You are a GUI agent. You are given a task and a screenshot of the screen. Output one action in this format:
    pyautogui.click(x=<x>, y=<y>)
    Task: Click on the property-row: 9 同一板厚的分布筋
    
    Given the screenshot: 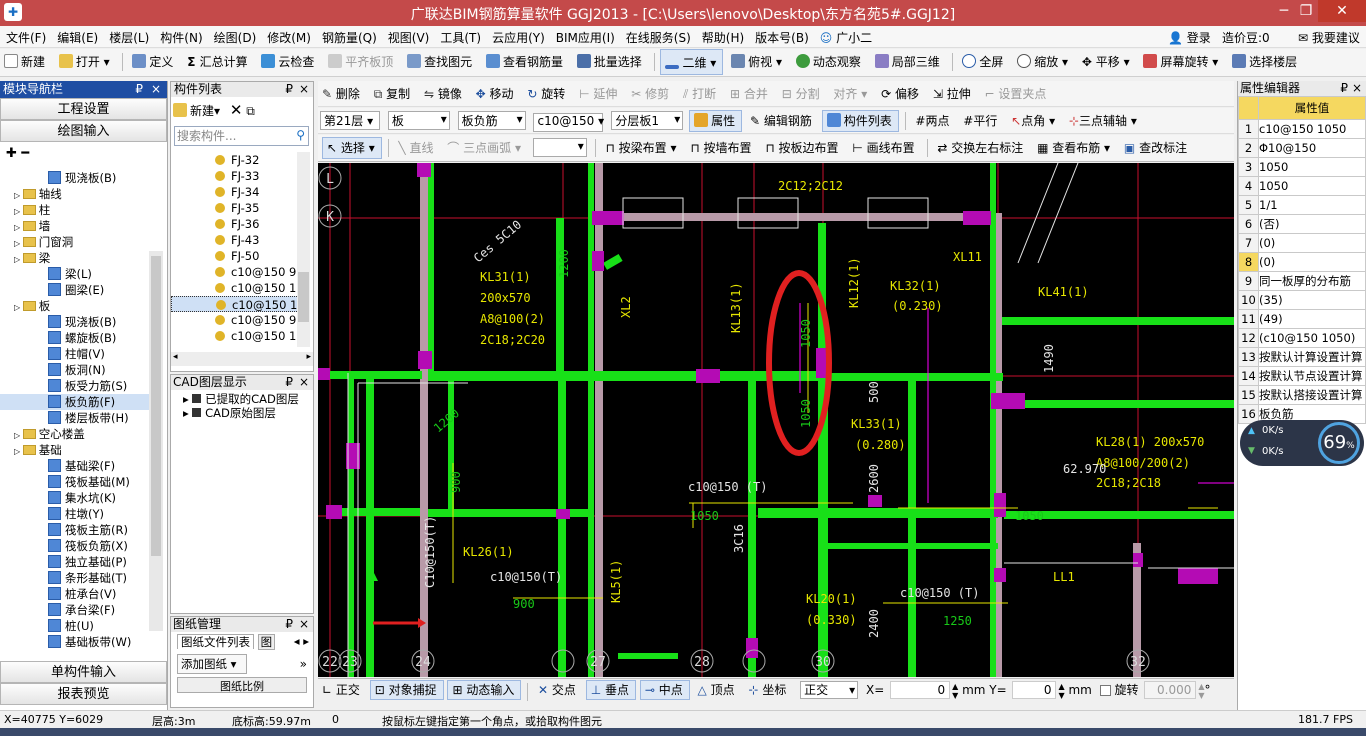 What is the action you would take?
    pyautogui.click(x=1302, y=281)
    